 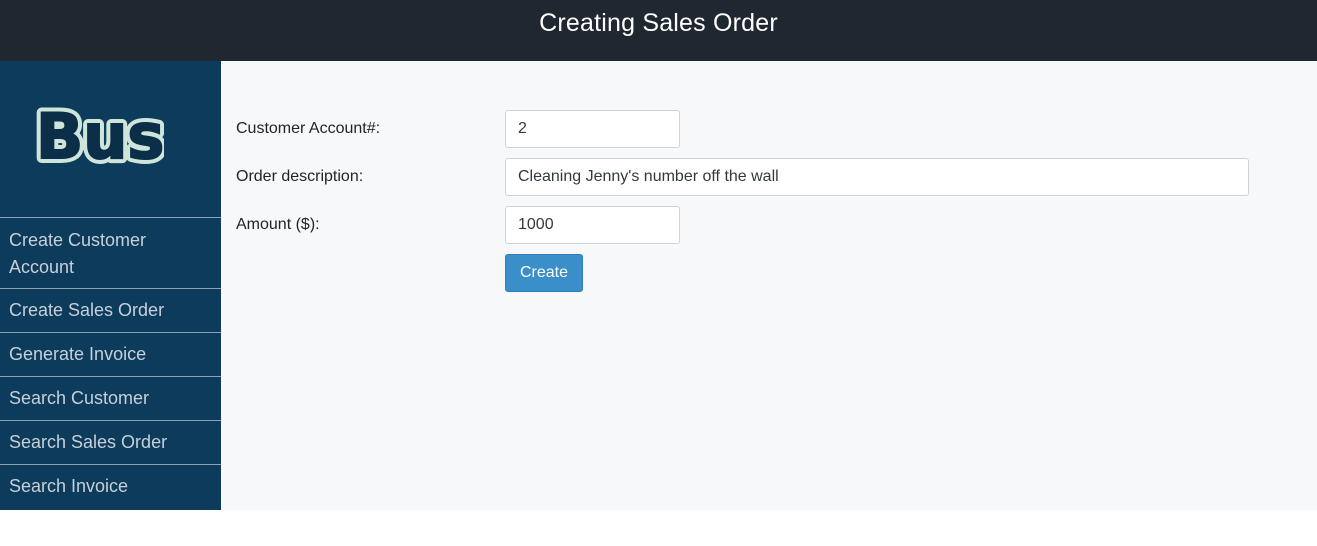 What do you see at coordinates (300, 176) in the screenshot?
I see `order-description-label: Order description:` at bounding box center [300, 176].